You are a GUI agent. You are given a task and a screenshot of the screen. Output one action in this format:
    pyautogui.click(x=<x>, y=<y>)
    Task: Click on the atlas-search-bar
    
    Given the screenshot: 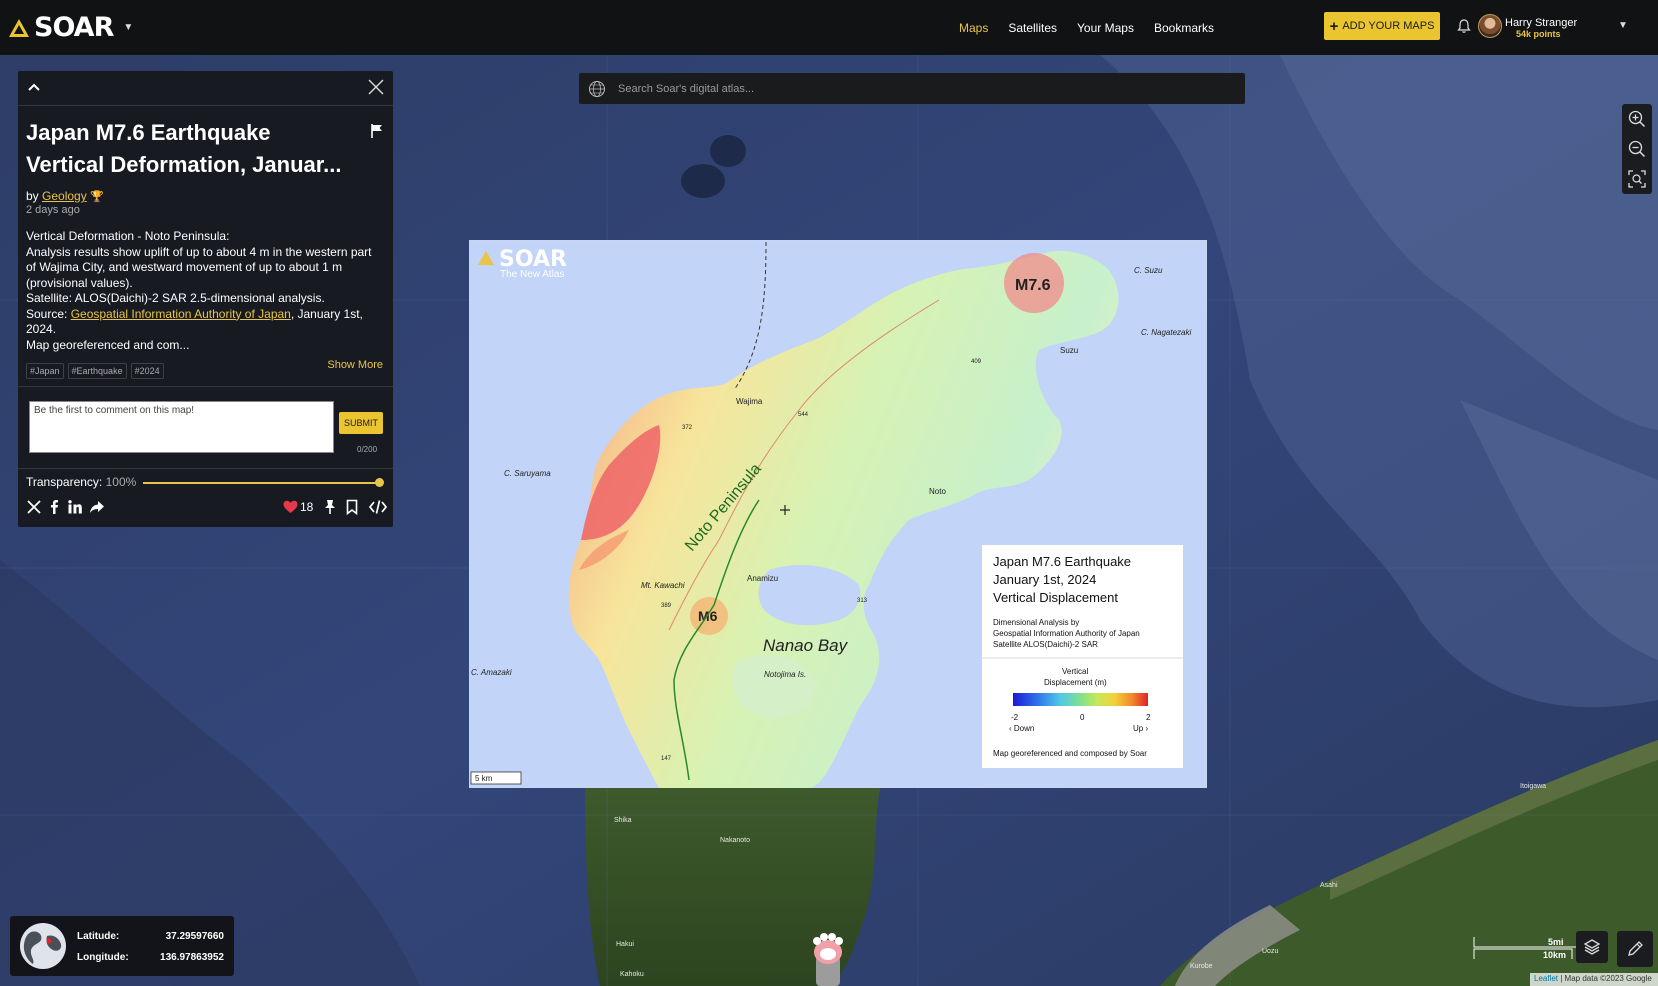 What is the action you would take?
    pyautogui.click(x=912, y=88)
    